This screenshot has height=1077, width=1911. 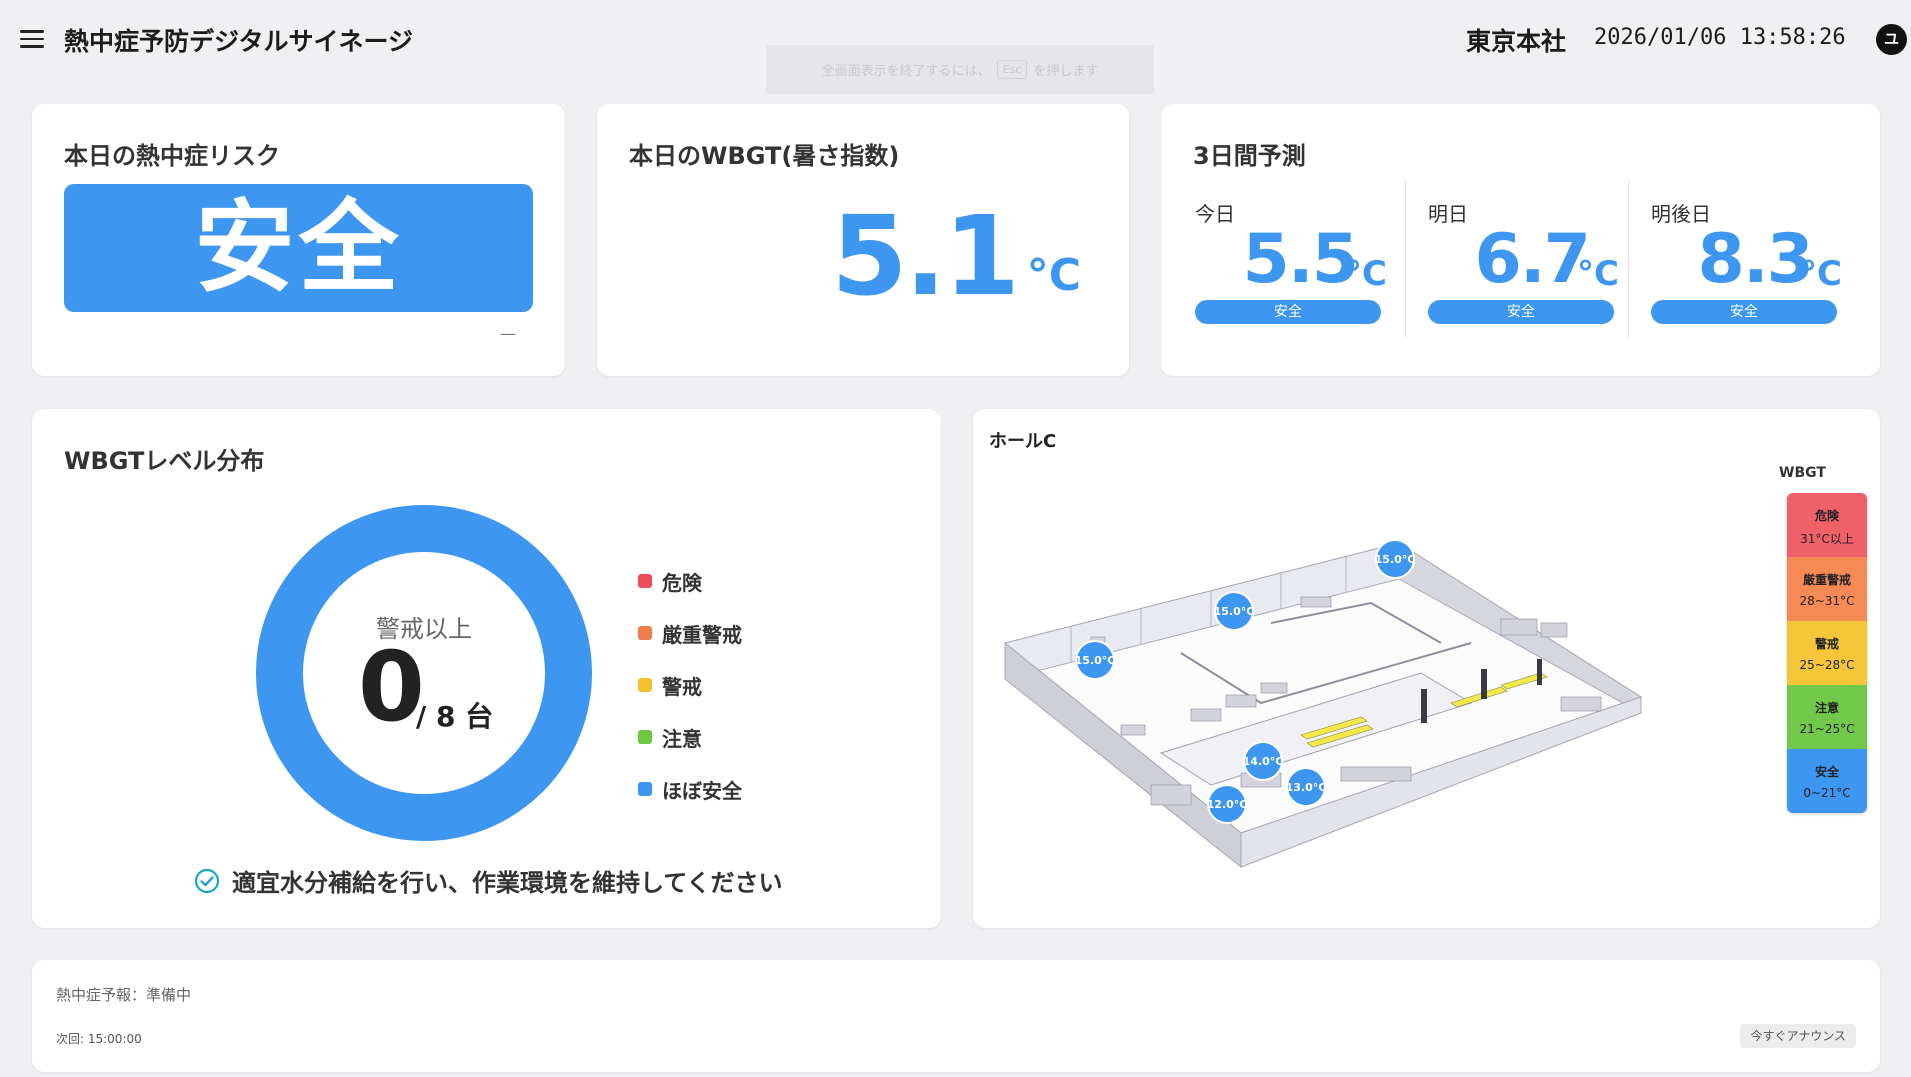 I want to click on legend-name: 警戒, so click(x=1826, y=644).